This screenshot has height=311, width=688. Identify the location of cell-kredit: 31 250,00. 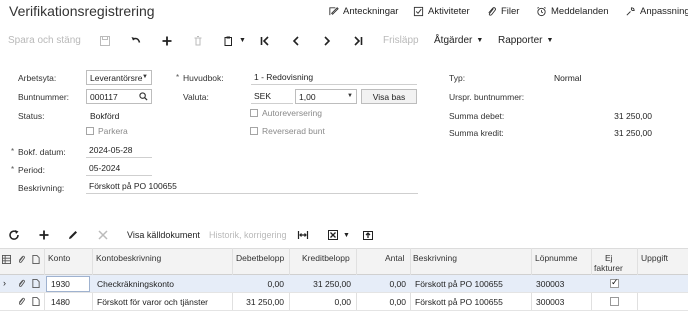
(320, 284).